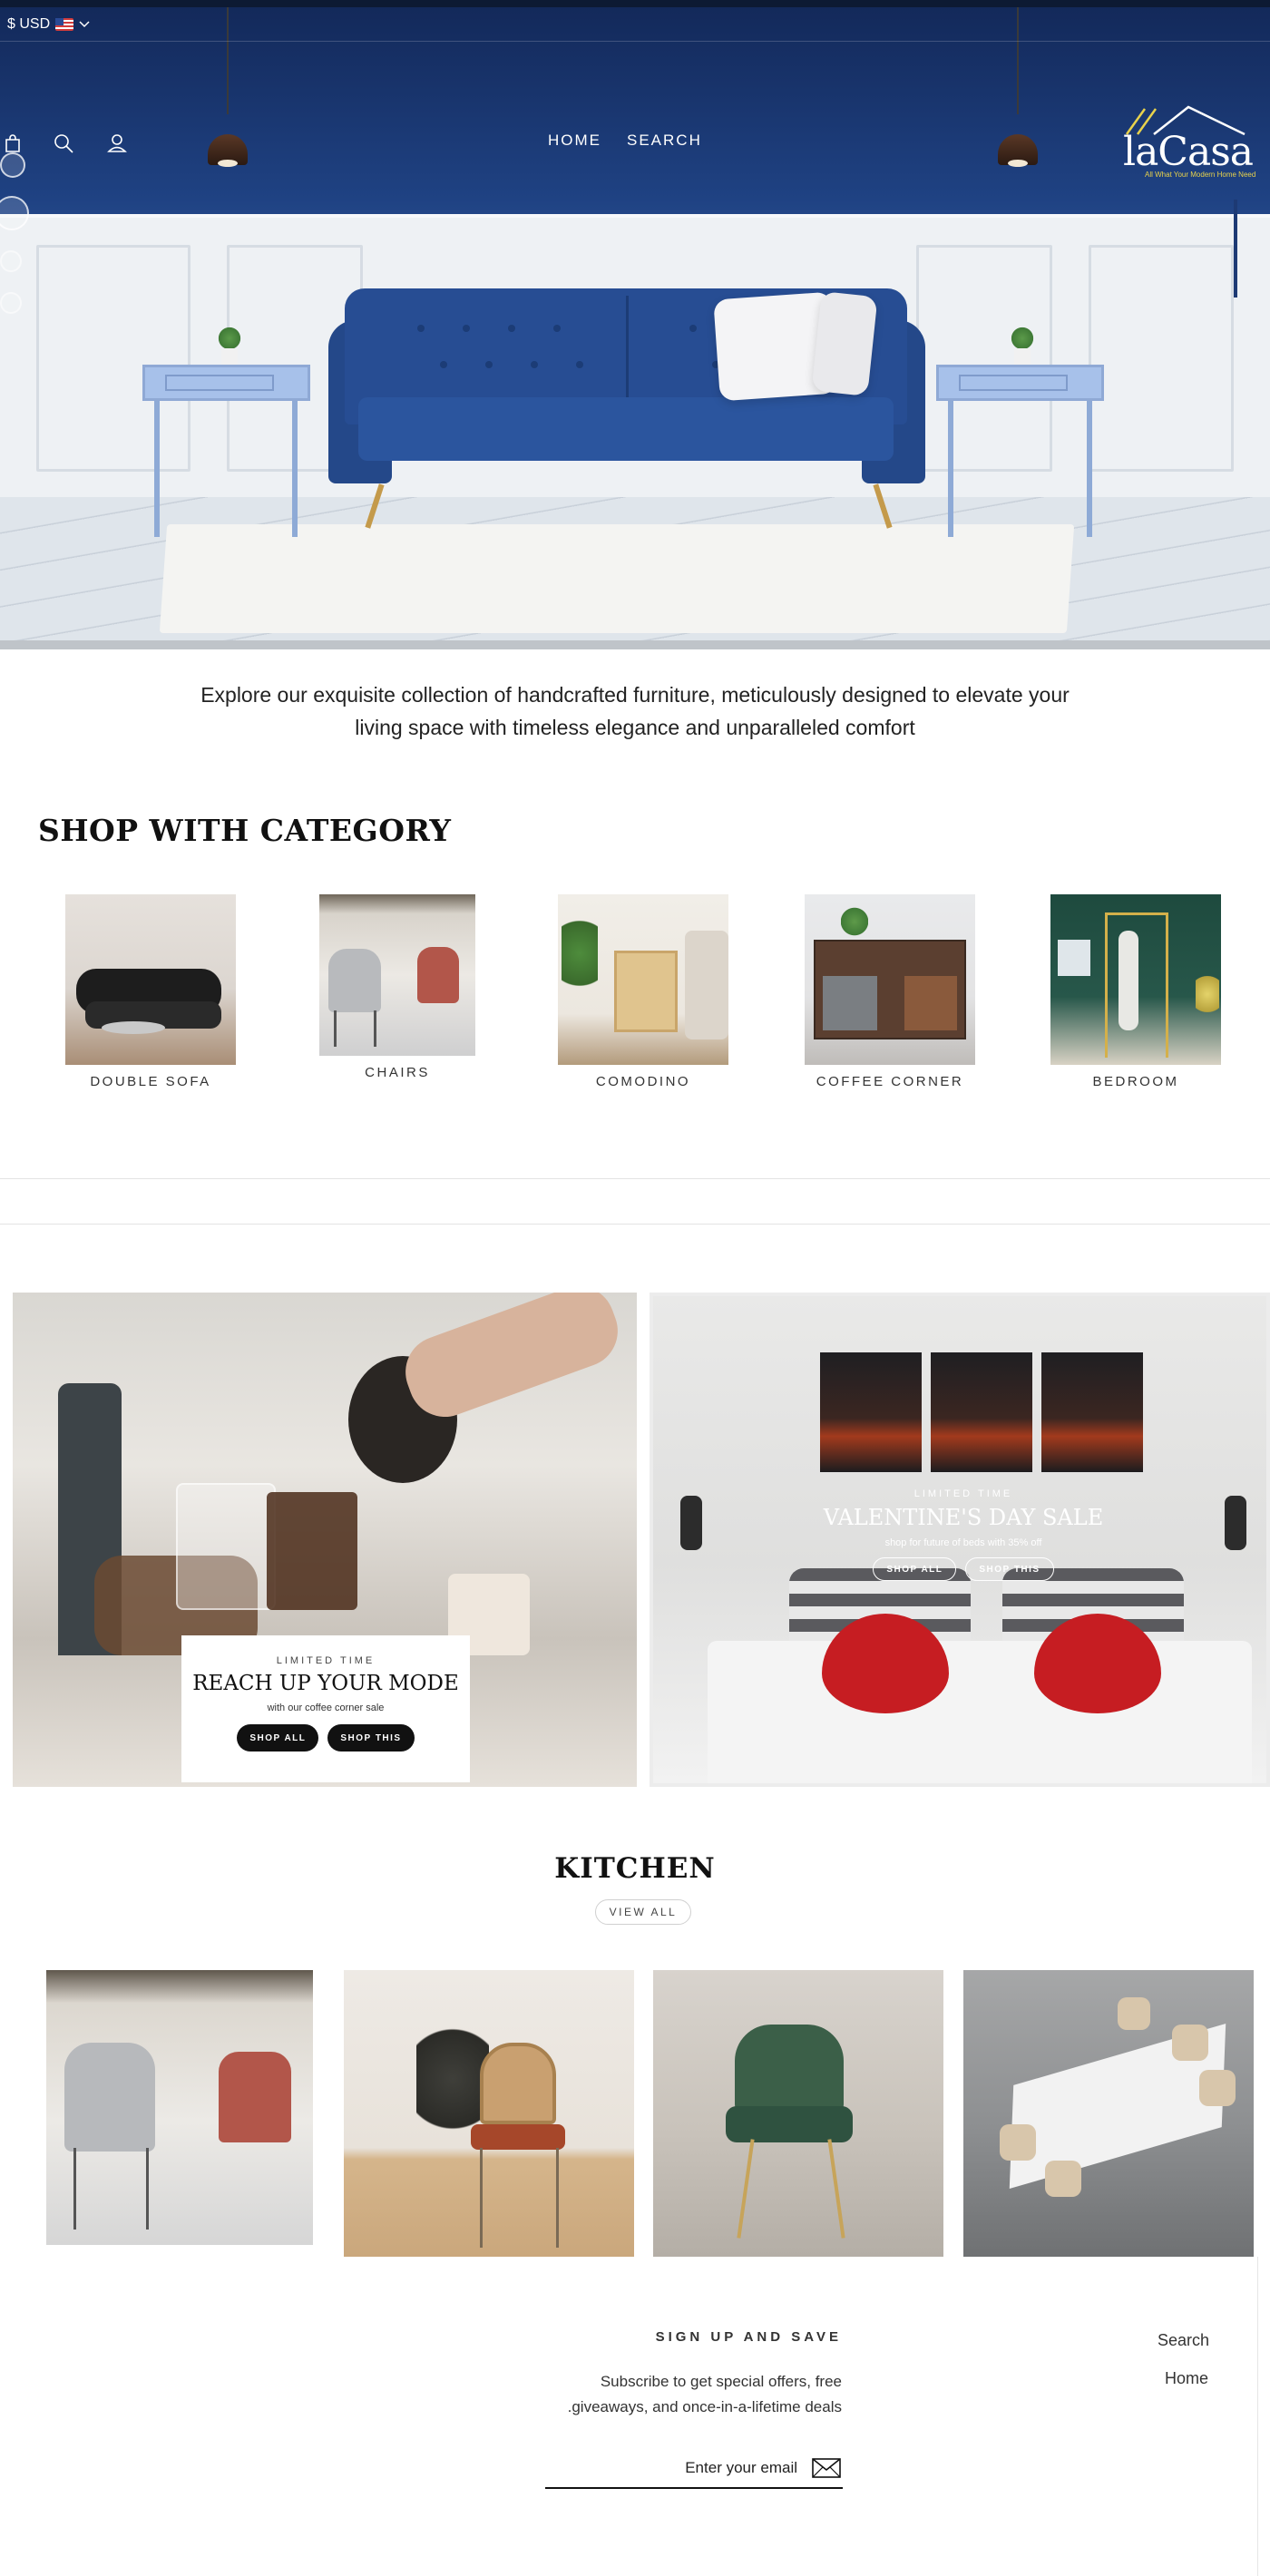  What do you see at coordinates (980, 1712) in the screenshot?
I see `bed` at bounding box center [980, 1712].